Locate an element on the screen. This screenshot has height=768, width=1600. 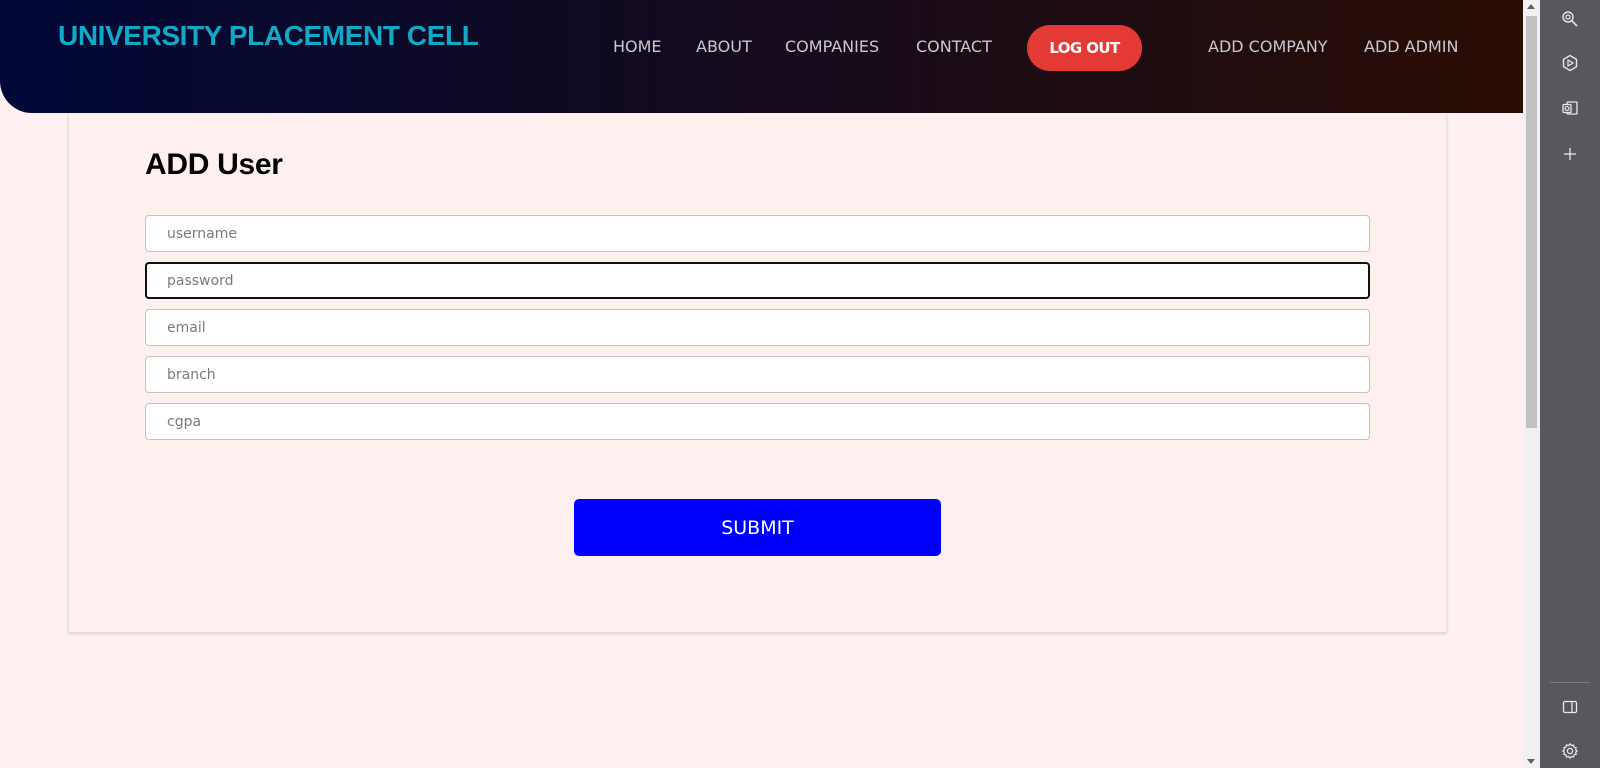
add-icon is located at coordinates (1570, 154).